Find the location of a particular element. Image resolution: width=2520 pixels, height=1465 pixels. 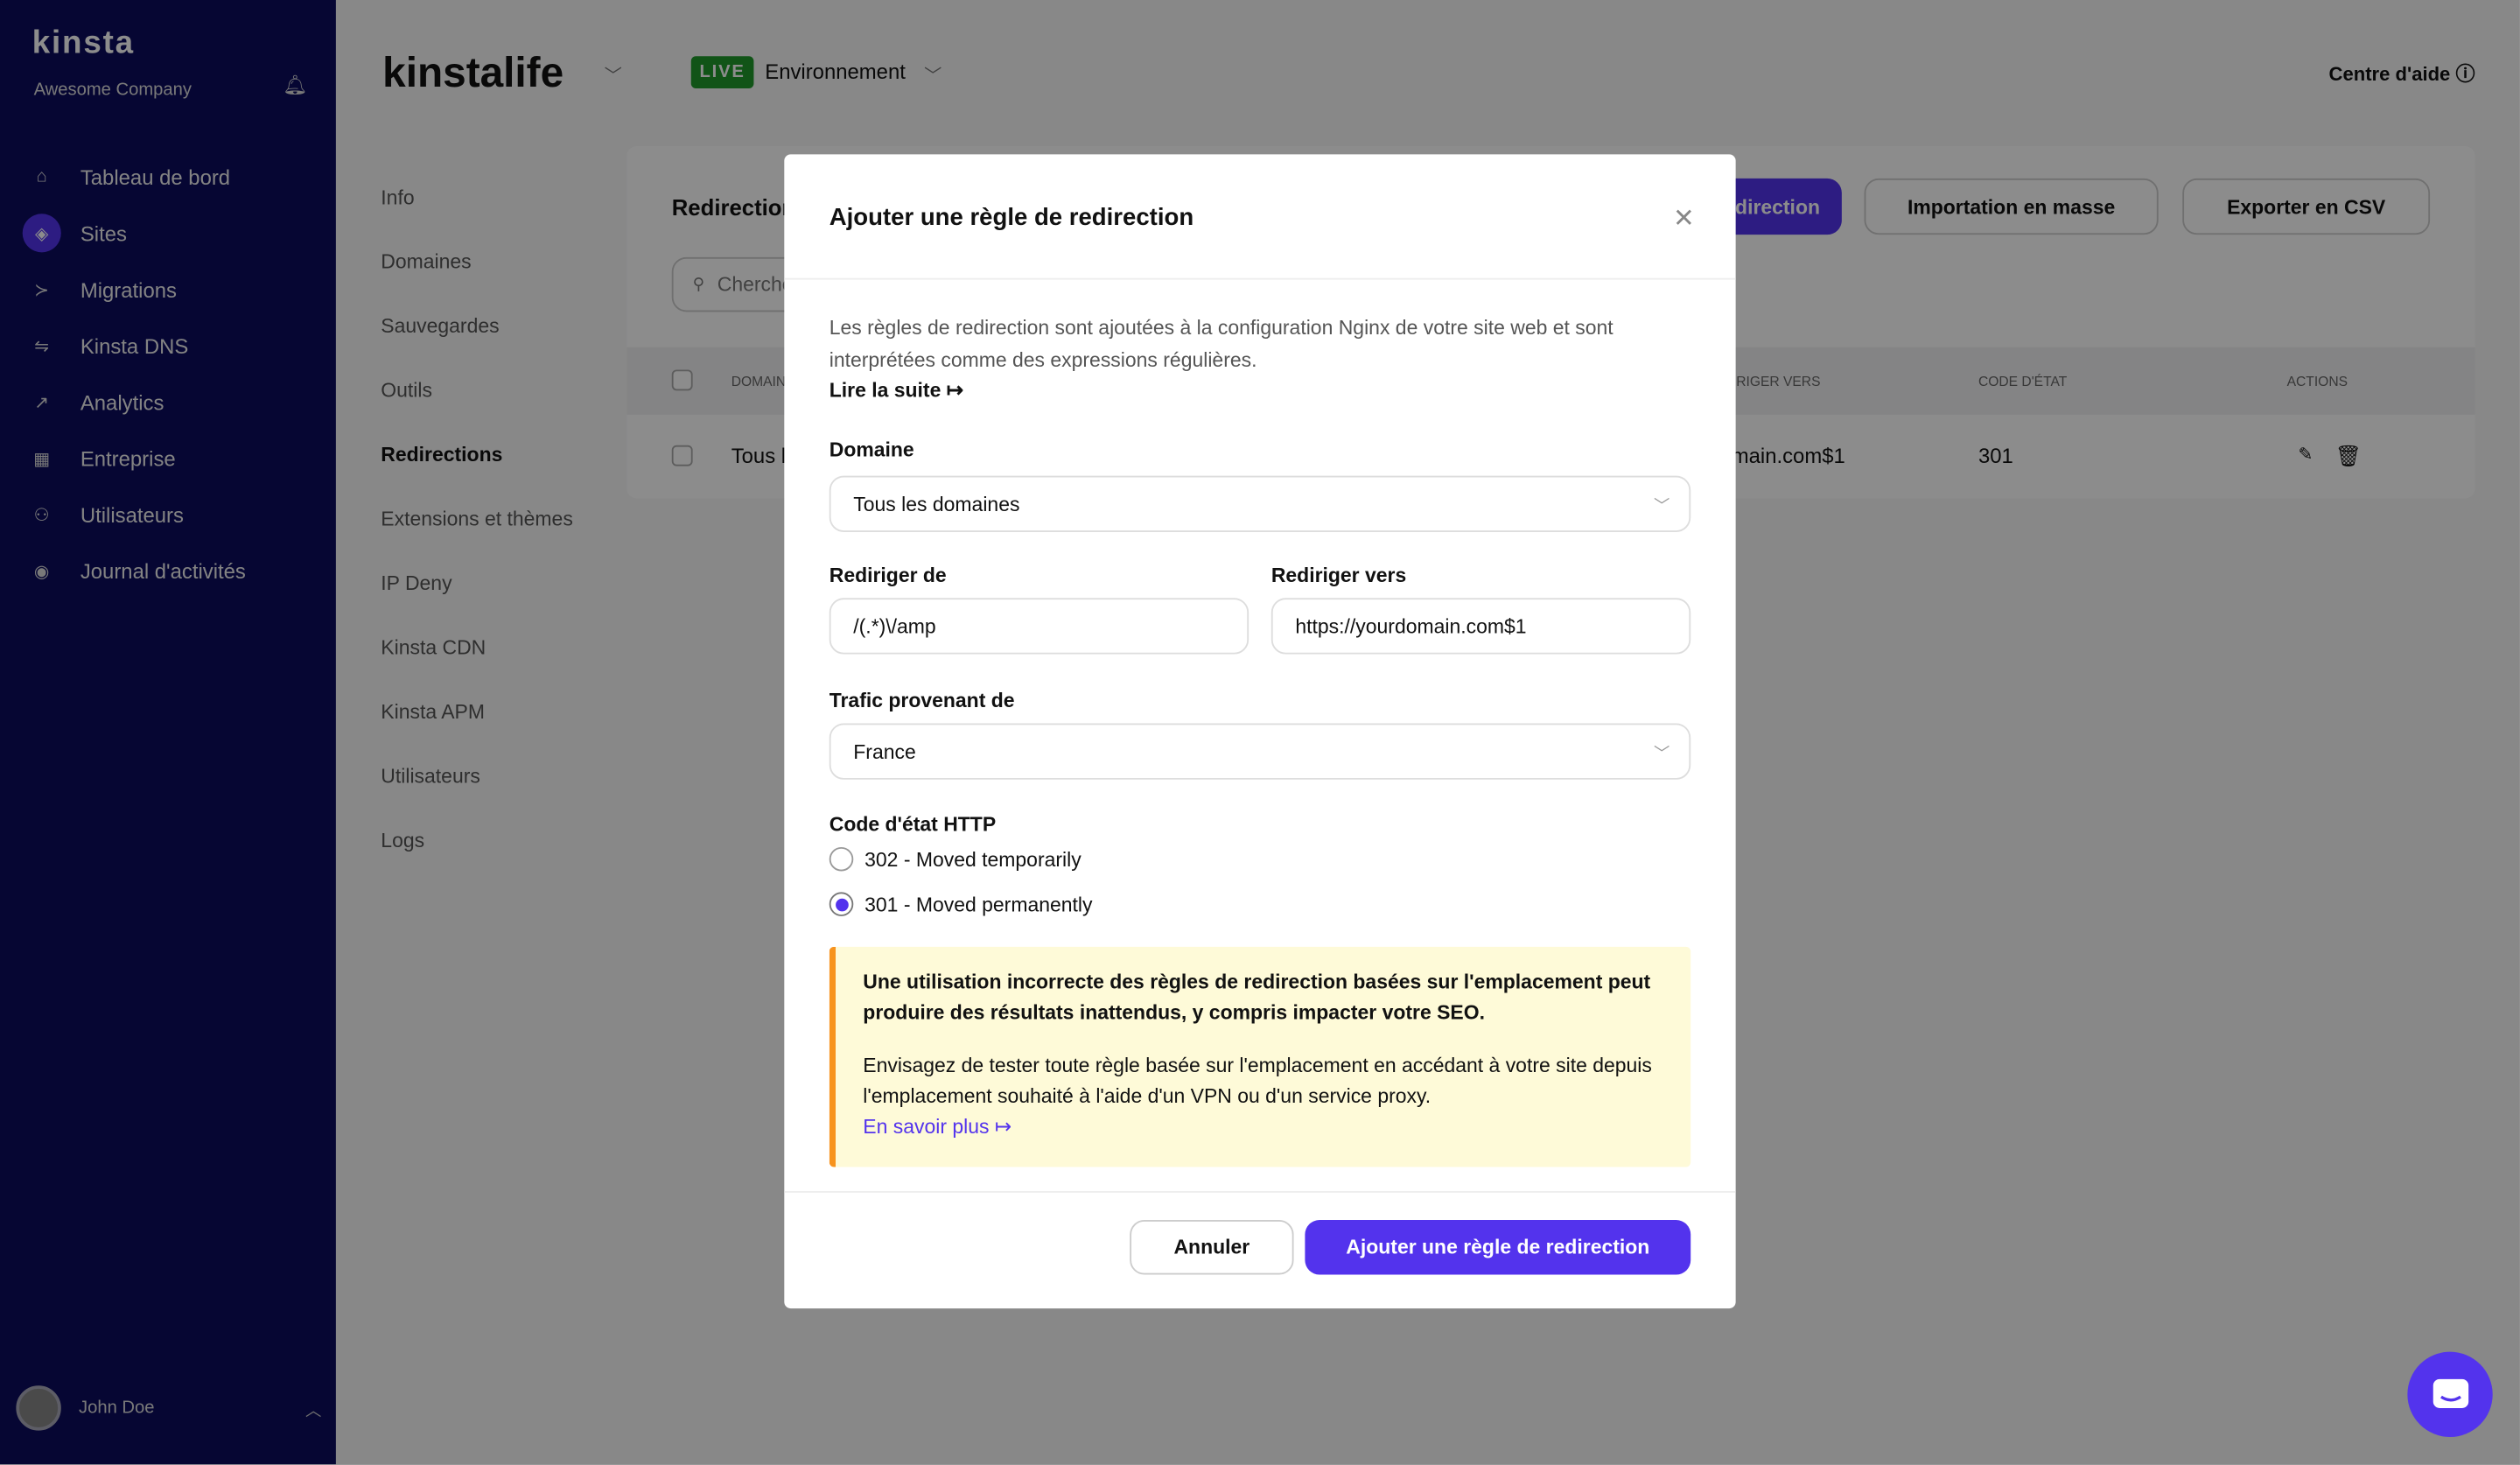

chat-icon is located at coordinates (2450, 1392).